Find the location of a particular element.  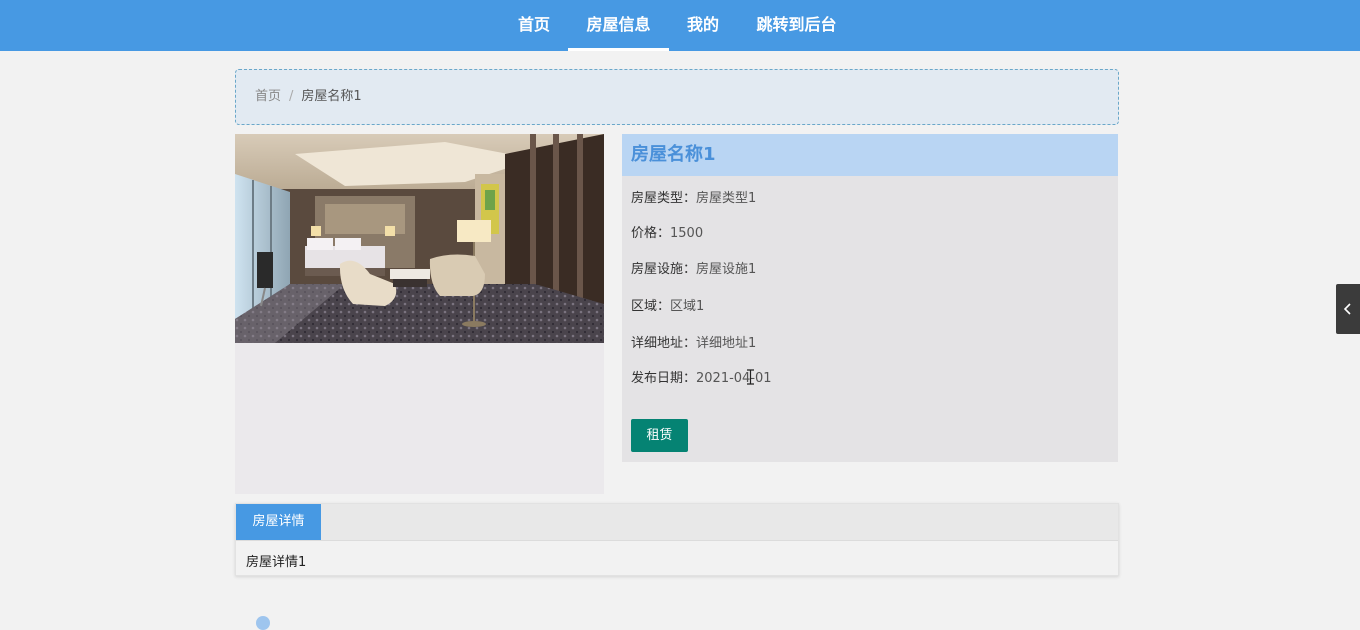

top-navbar: 首页 房屋信息 我的 跳转到后台 is located at coordinates (680, 25).